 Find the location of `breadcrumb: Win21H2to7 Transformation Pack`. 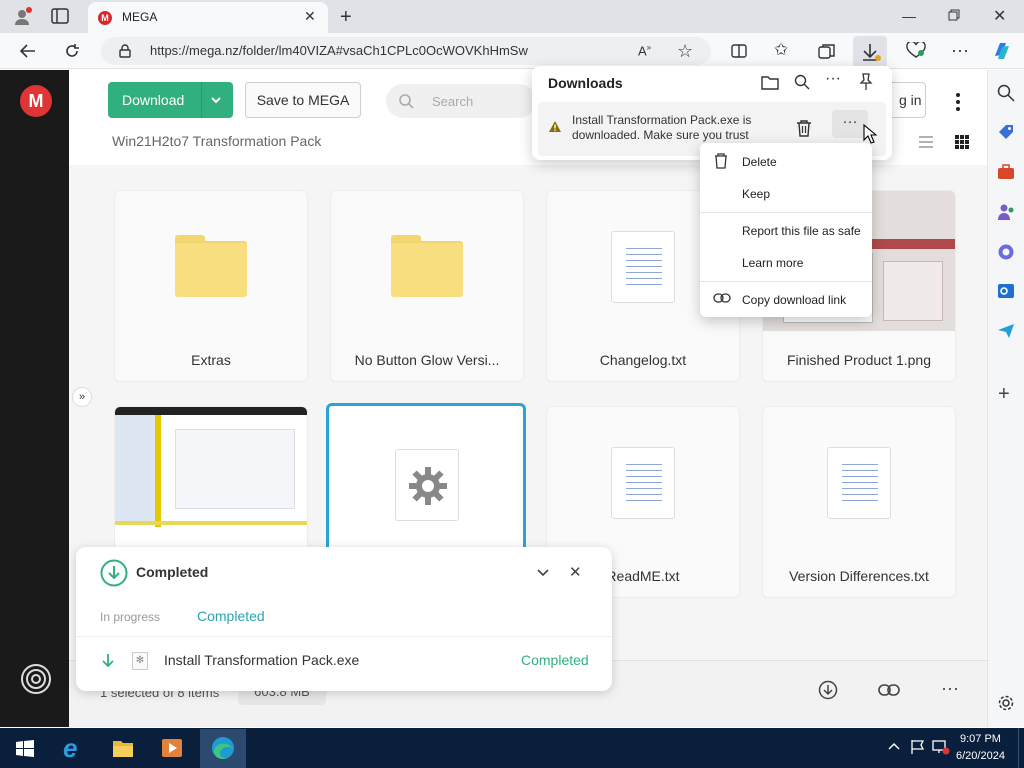

breadcrumb: Win21H2to7 Transformation Pack is located at coordinates (216, 141).